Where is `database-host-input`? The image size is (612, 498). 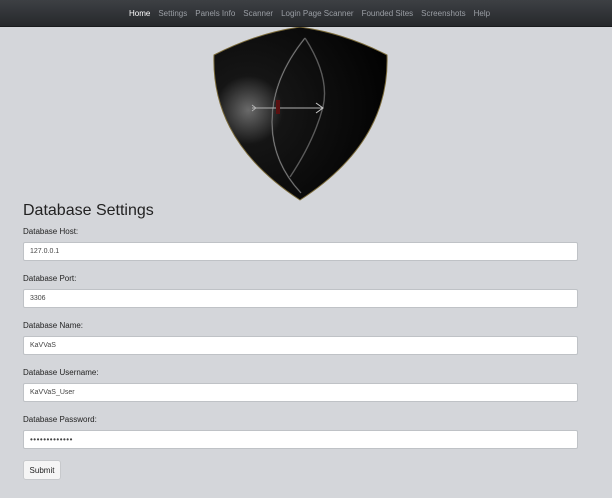
database-host-input is located at coordinates (300, 251).